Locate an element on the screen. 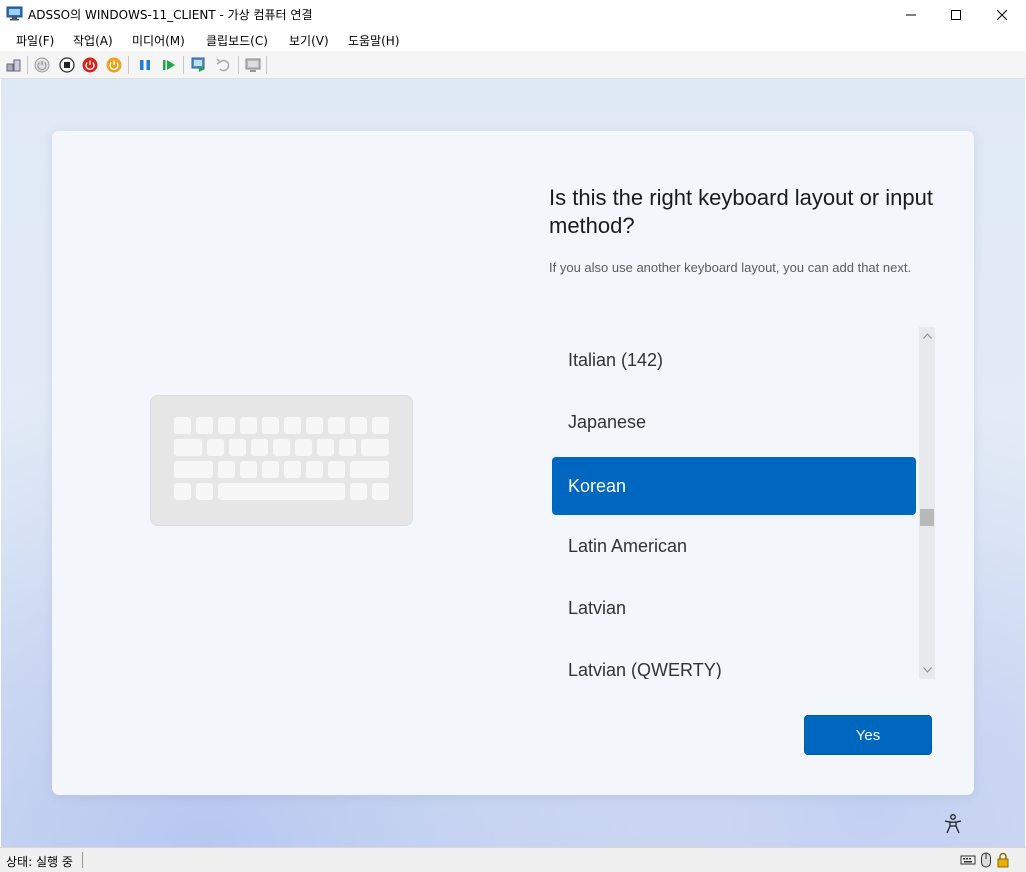 The image size is (1026, 872). spacebar-key is located at coordinates (281, 491).